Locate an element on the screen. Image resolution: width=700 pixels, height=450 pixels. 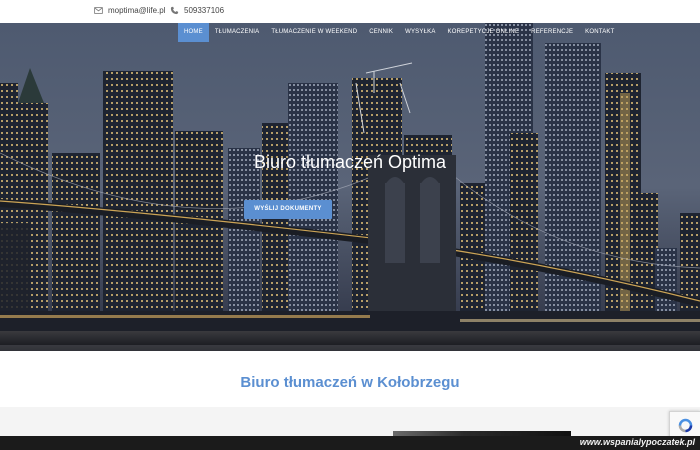
recaptcha-icon is located at coordinates (685, 425).